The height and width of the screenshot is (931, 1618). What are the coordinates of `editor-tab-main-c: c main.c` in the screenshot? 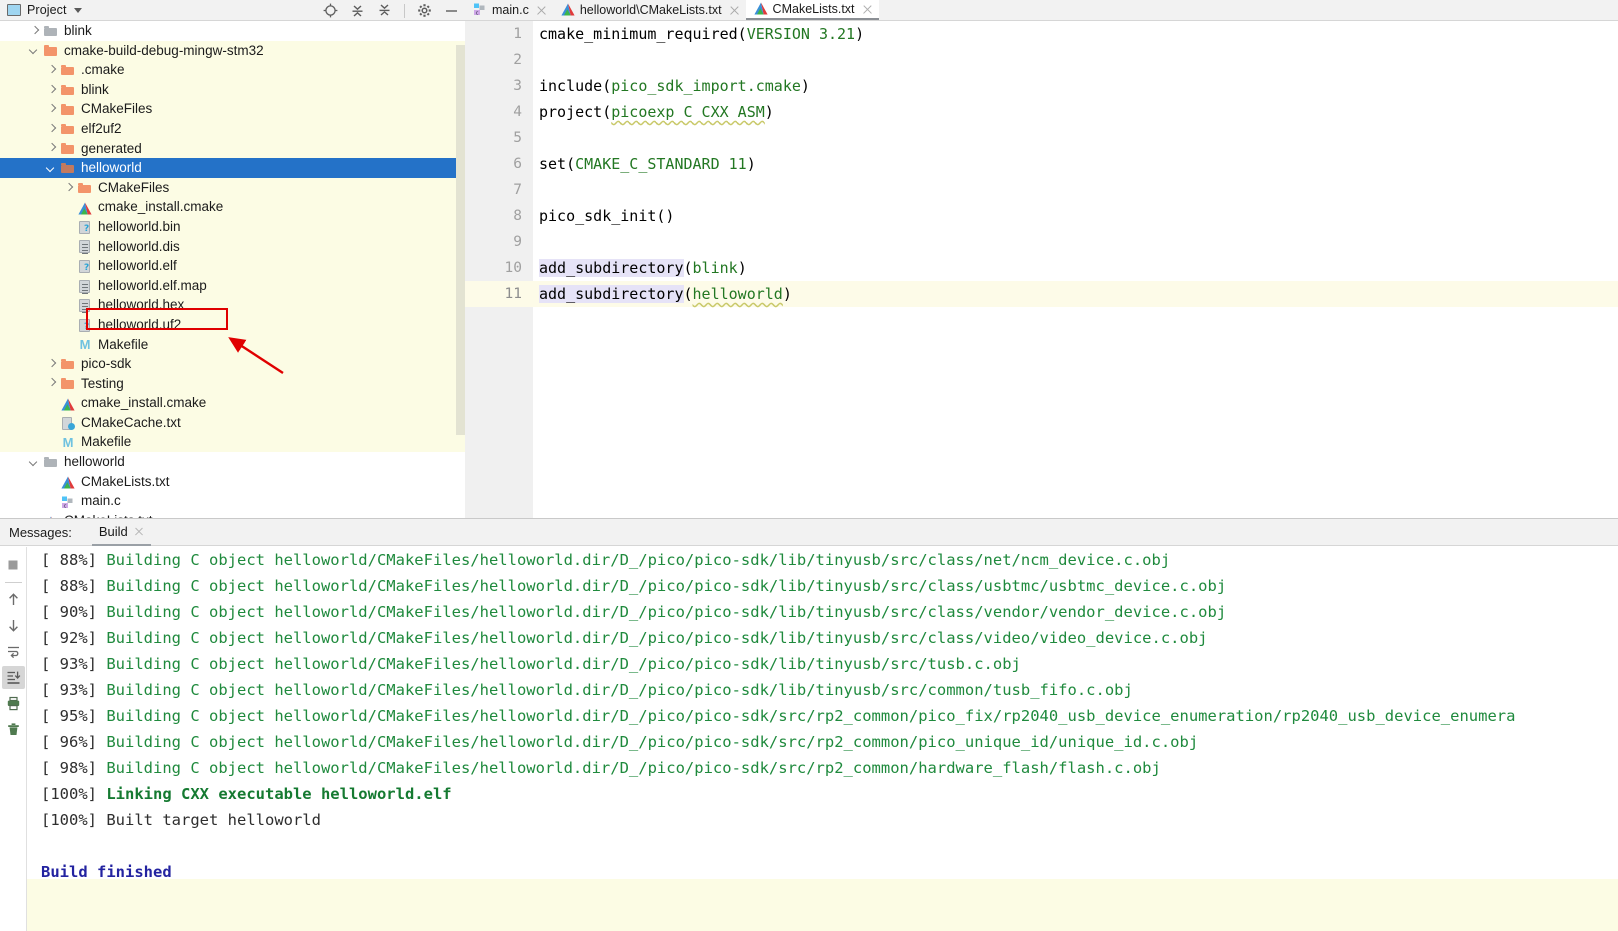 It's located at (509, 10).